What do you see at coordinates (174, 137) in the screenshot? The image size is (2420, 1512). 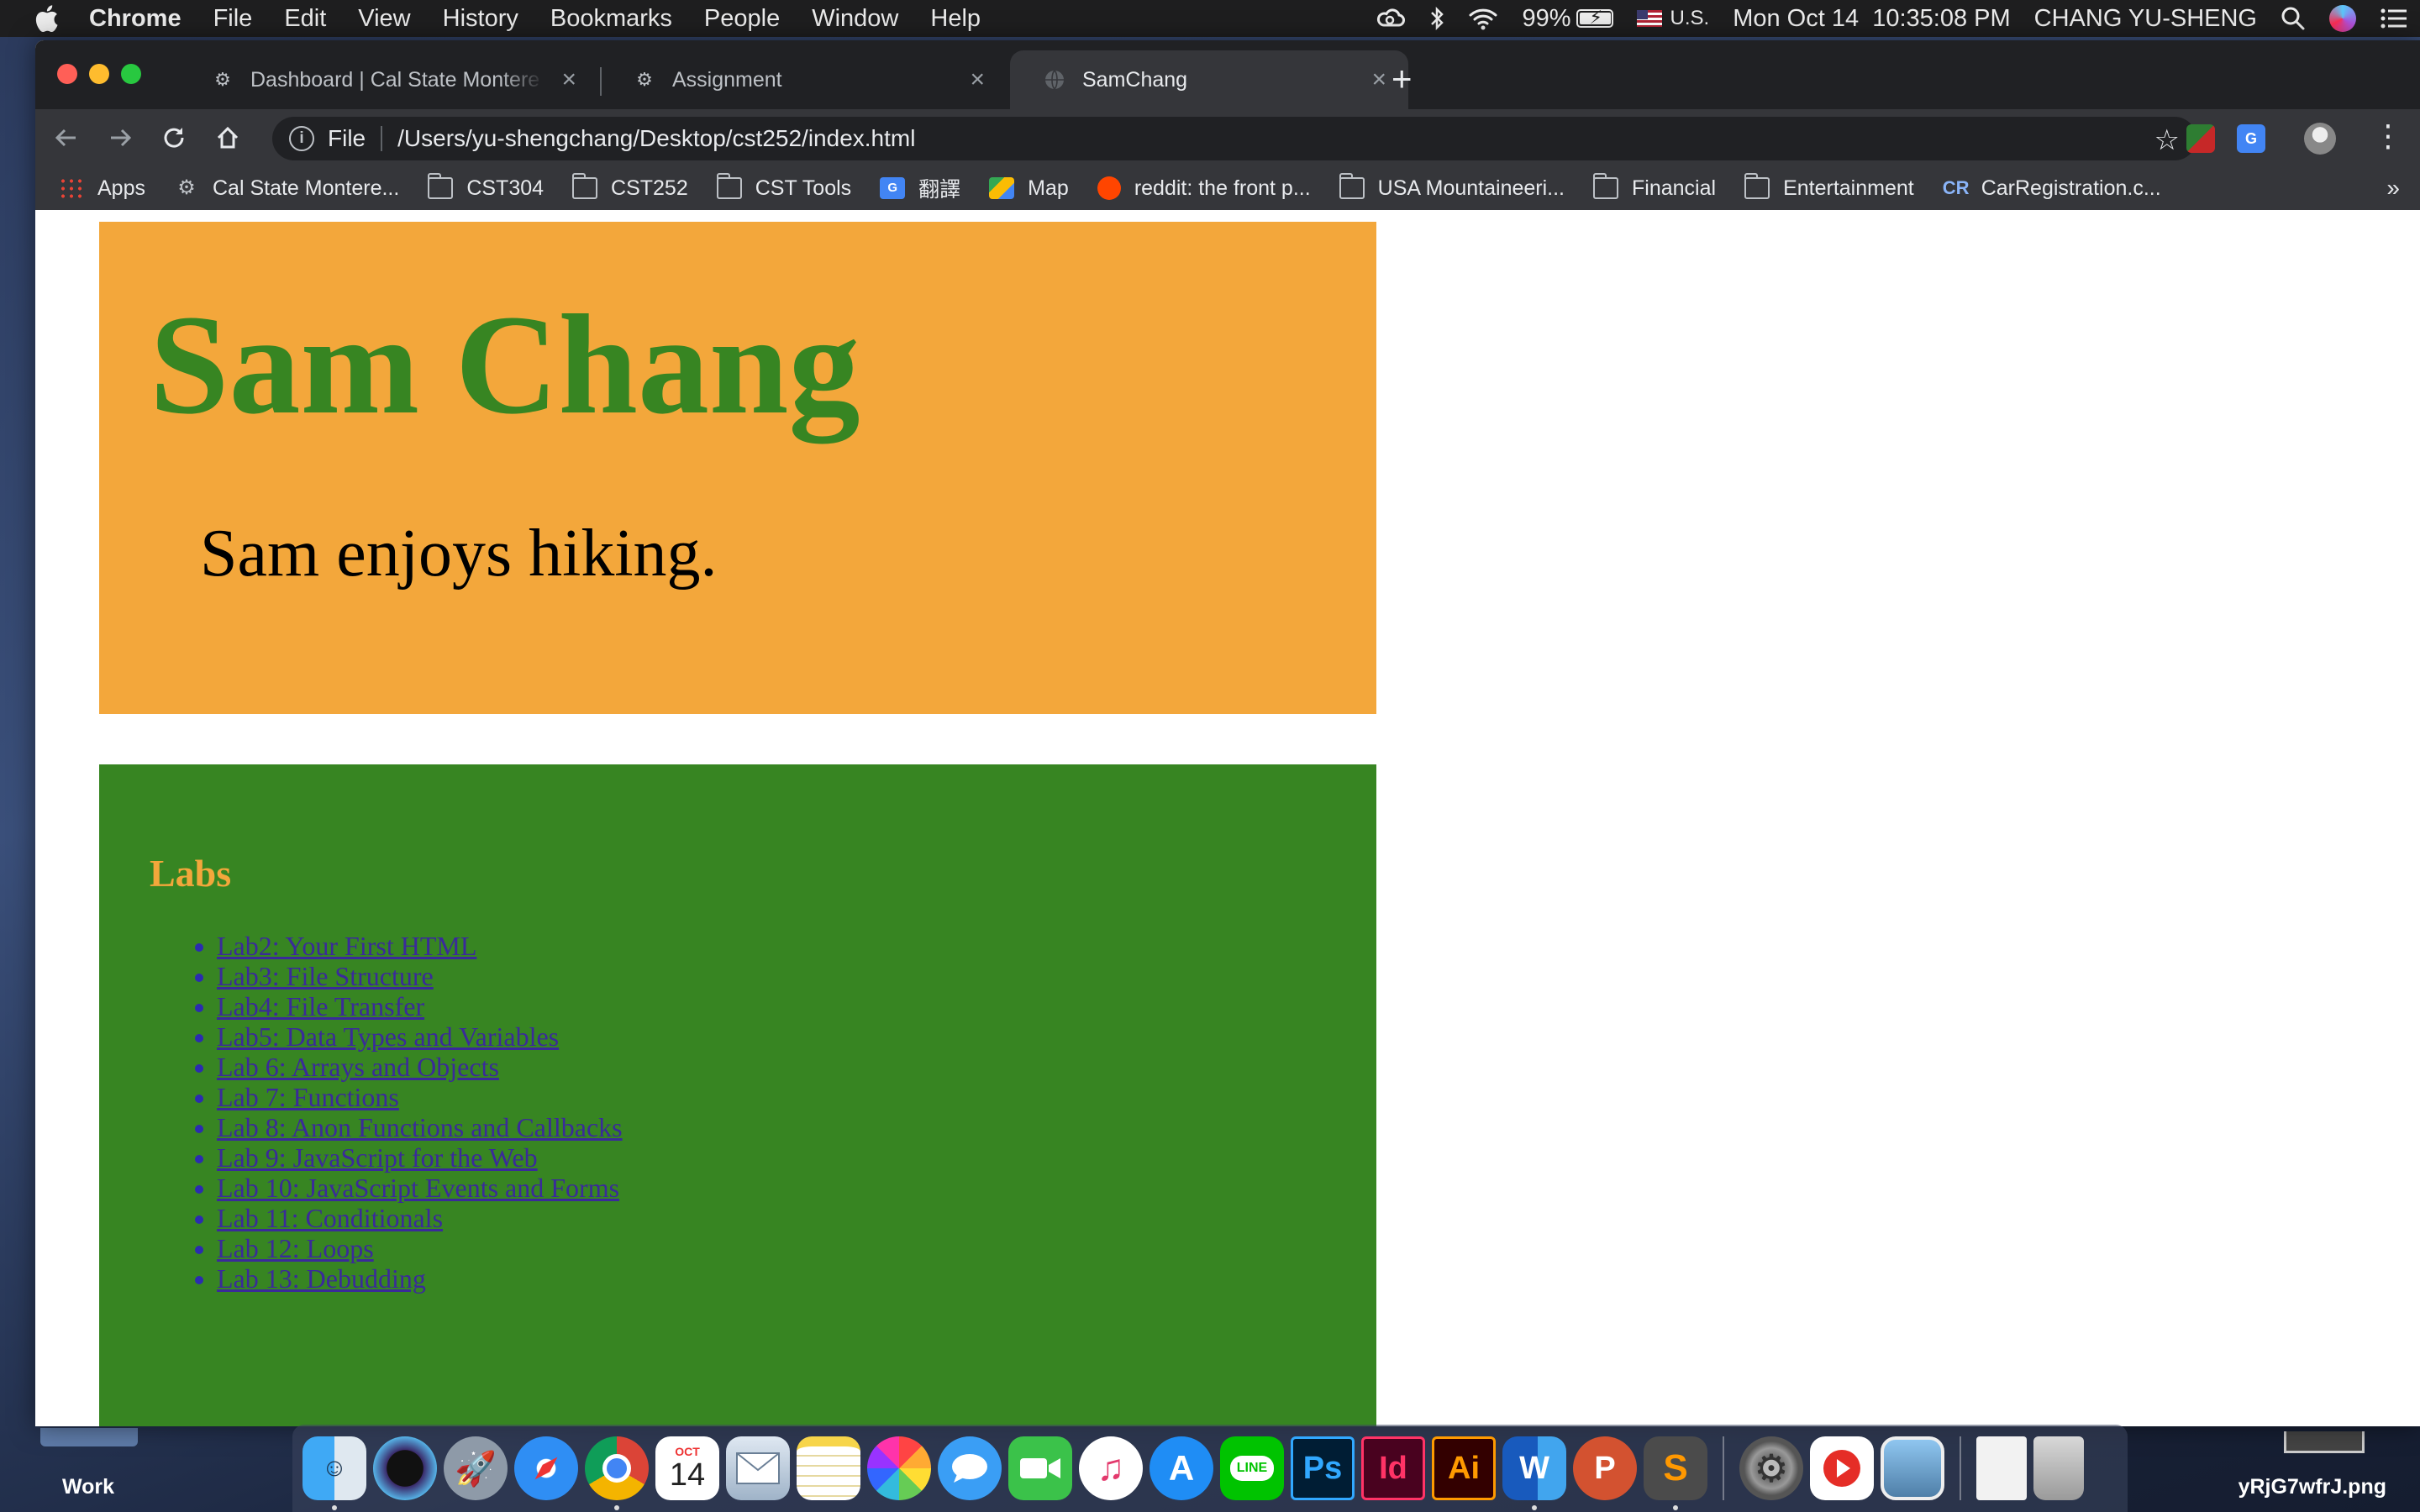 I see `reload-button` at bounding box center [174, 137].